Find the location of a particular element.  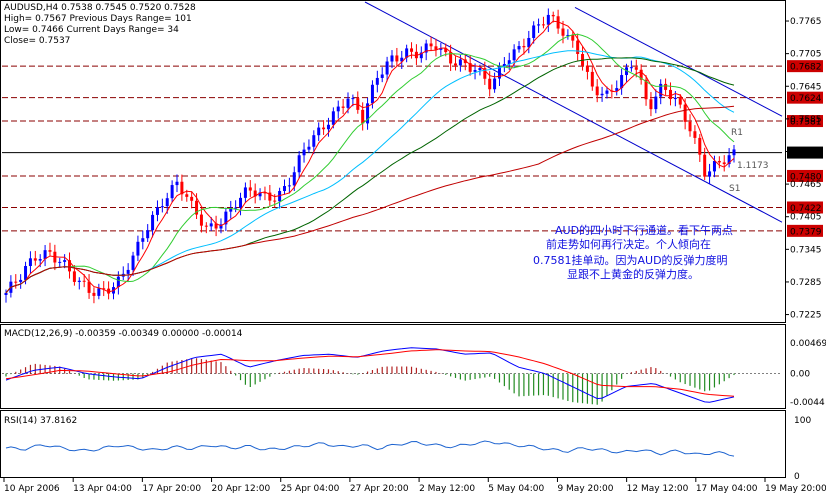

price-level-label: 0.7379 is located at coordinates (806, 232).